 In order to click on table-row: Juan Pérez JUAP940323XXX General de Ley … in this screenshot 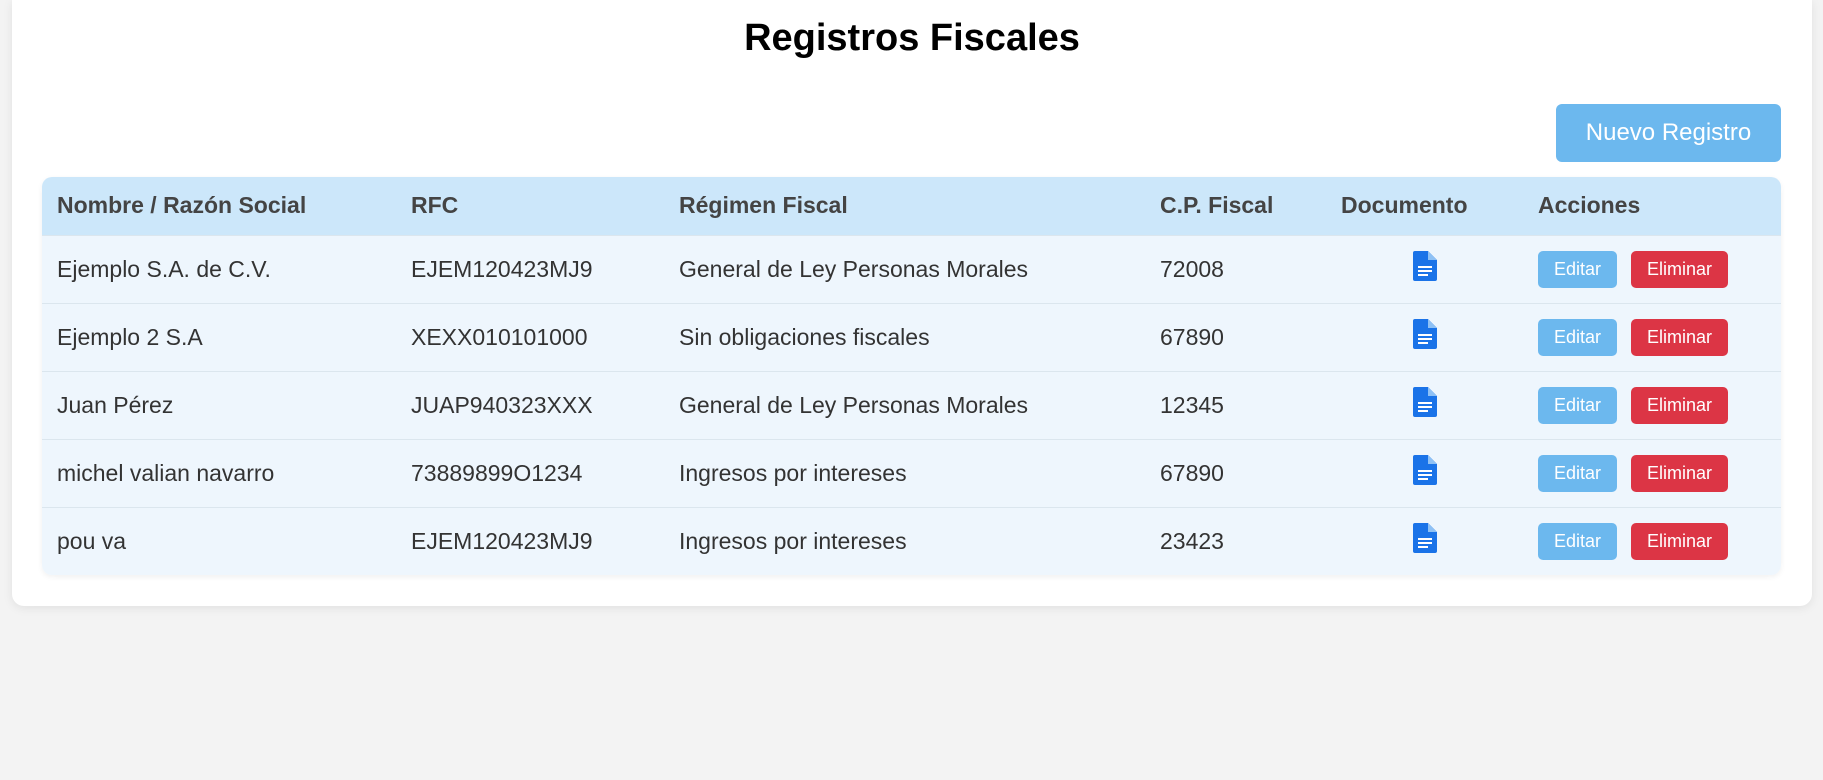, I will do `click(911, 405)`.